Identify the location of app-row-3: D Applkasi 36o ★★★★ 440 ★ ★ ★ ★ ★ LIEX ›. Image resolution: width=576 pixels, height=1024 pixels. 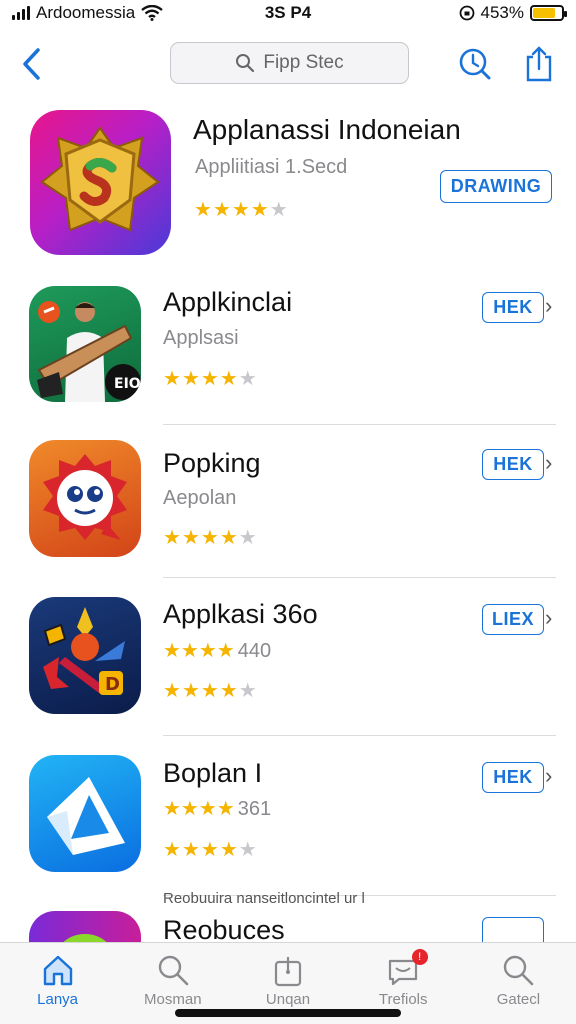
(288, 660).